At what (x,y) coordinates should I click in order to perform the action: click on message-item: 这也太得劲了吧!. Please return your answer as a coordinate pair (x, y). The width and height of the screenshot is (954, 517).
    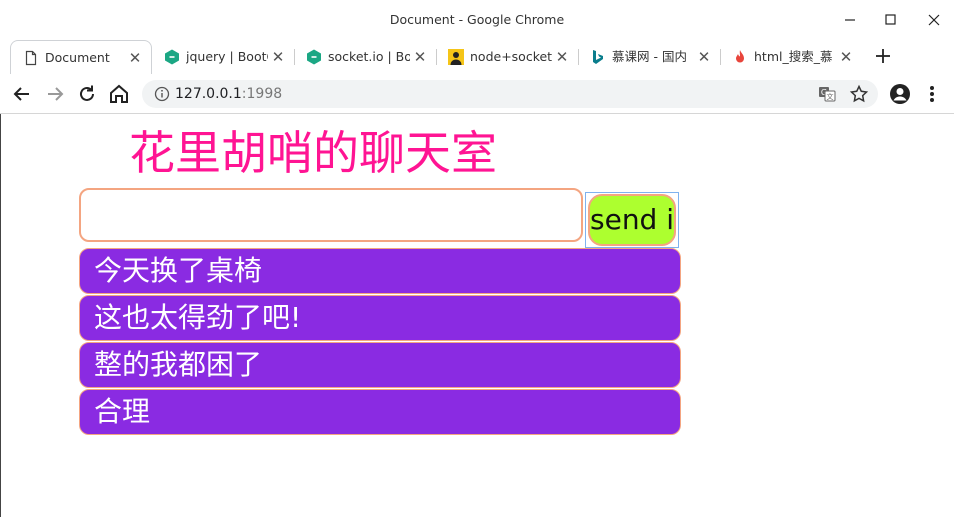
    Looking at the image, I should click on (380, 318).